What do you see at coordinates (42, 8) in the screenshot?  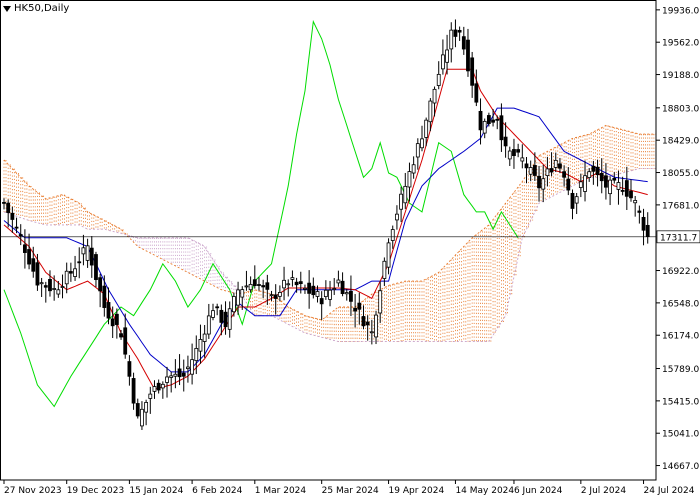 I see `symbol-label: HK50,Daily` at bounding box center [42, 8].